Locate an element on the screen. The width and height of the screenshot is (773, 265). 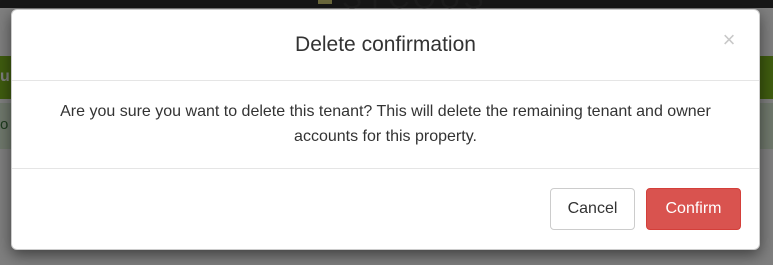
modal-title: Delete confirmation is located at coordinates (385, 44).